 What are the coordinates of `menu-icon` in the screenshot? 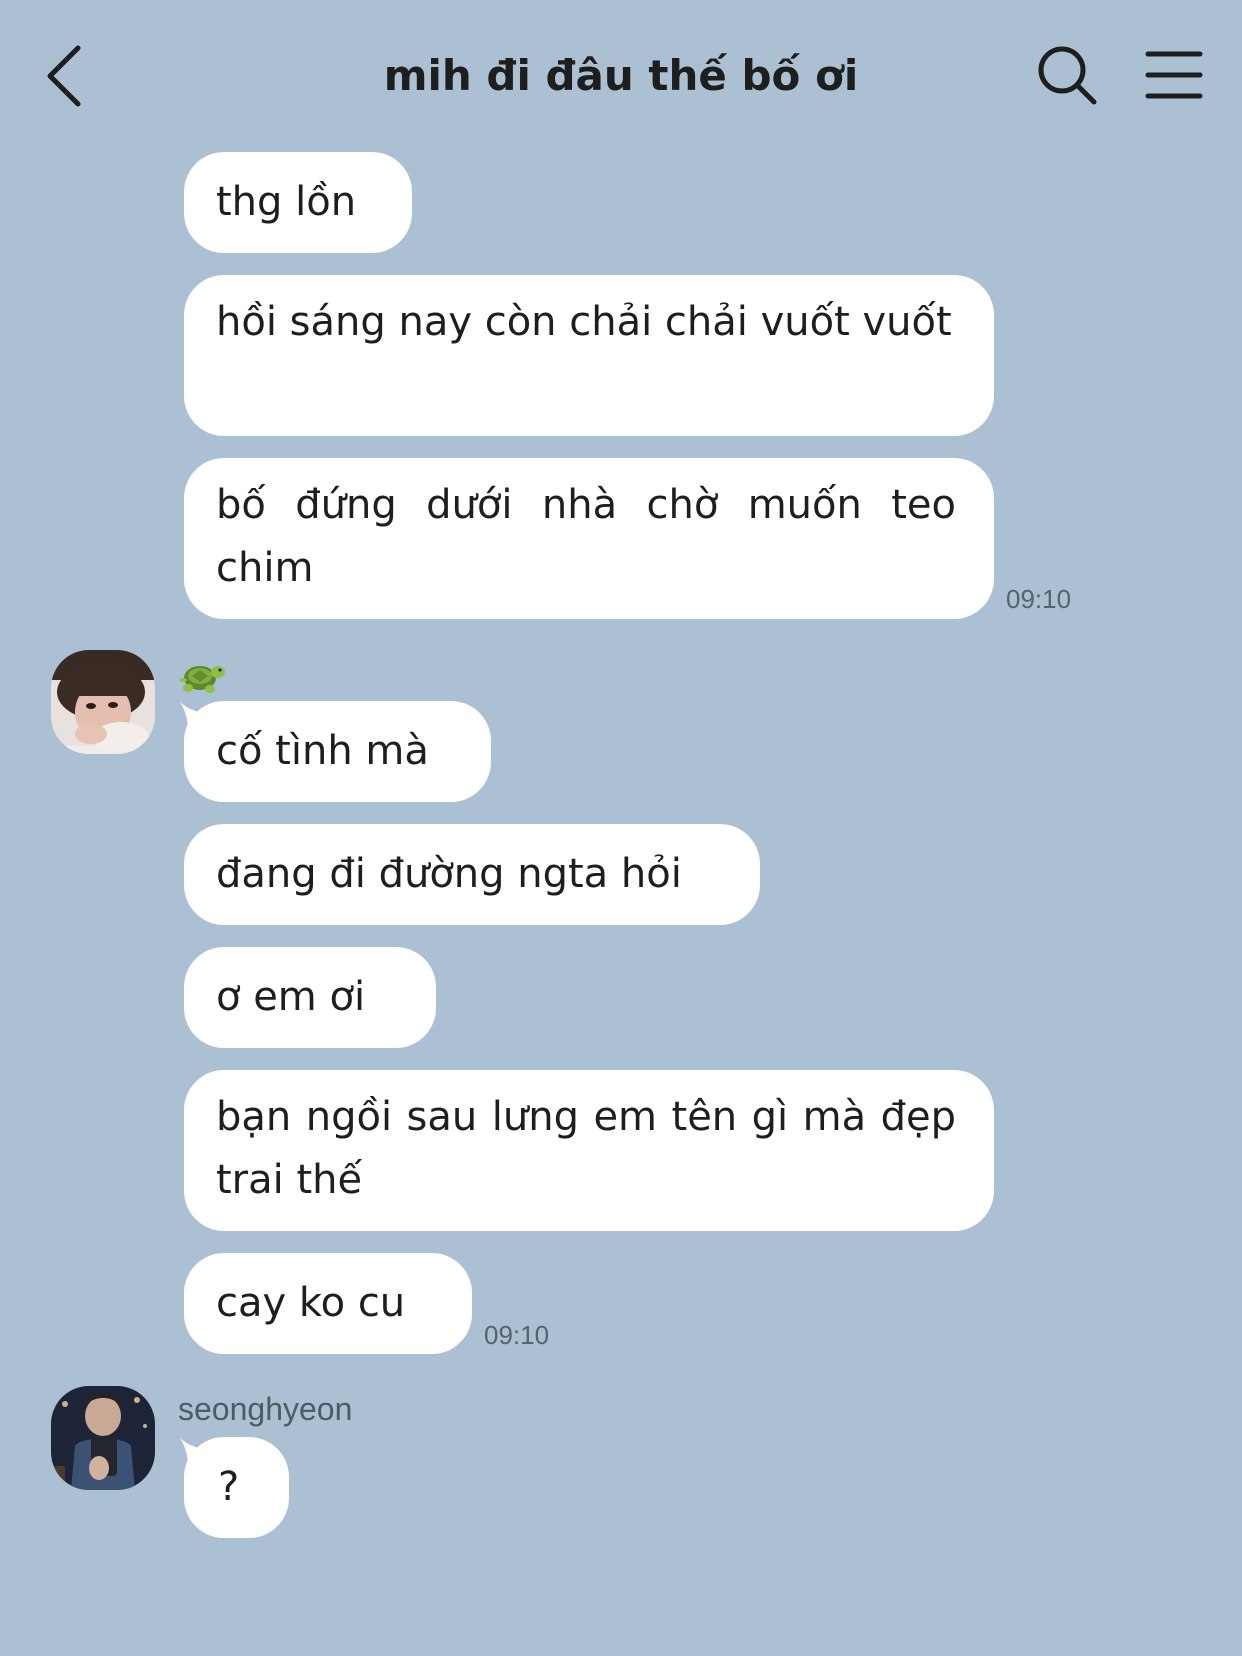 It's located at (1174, 75).